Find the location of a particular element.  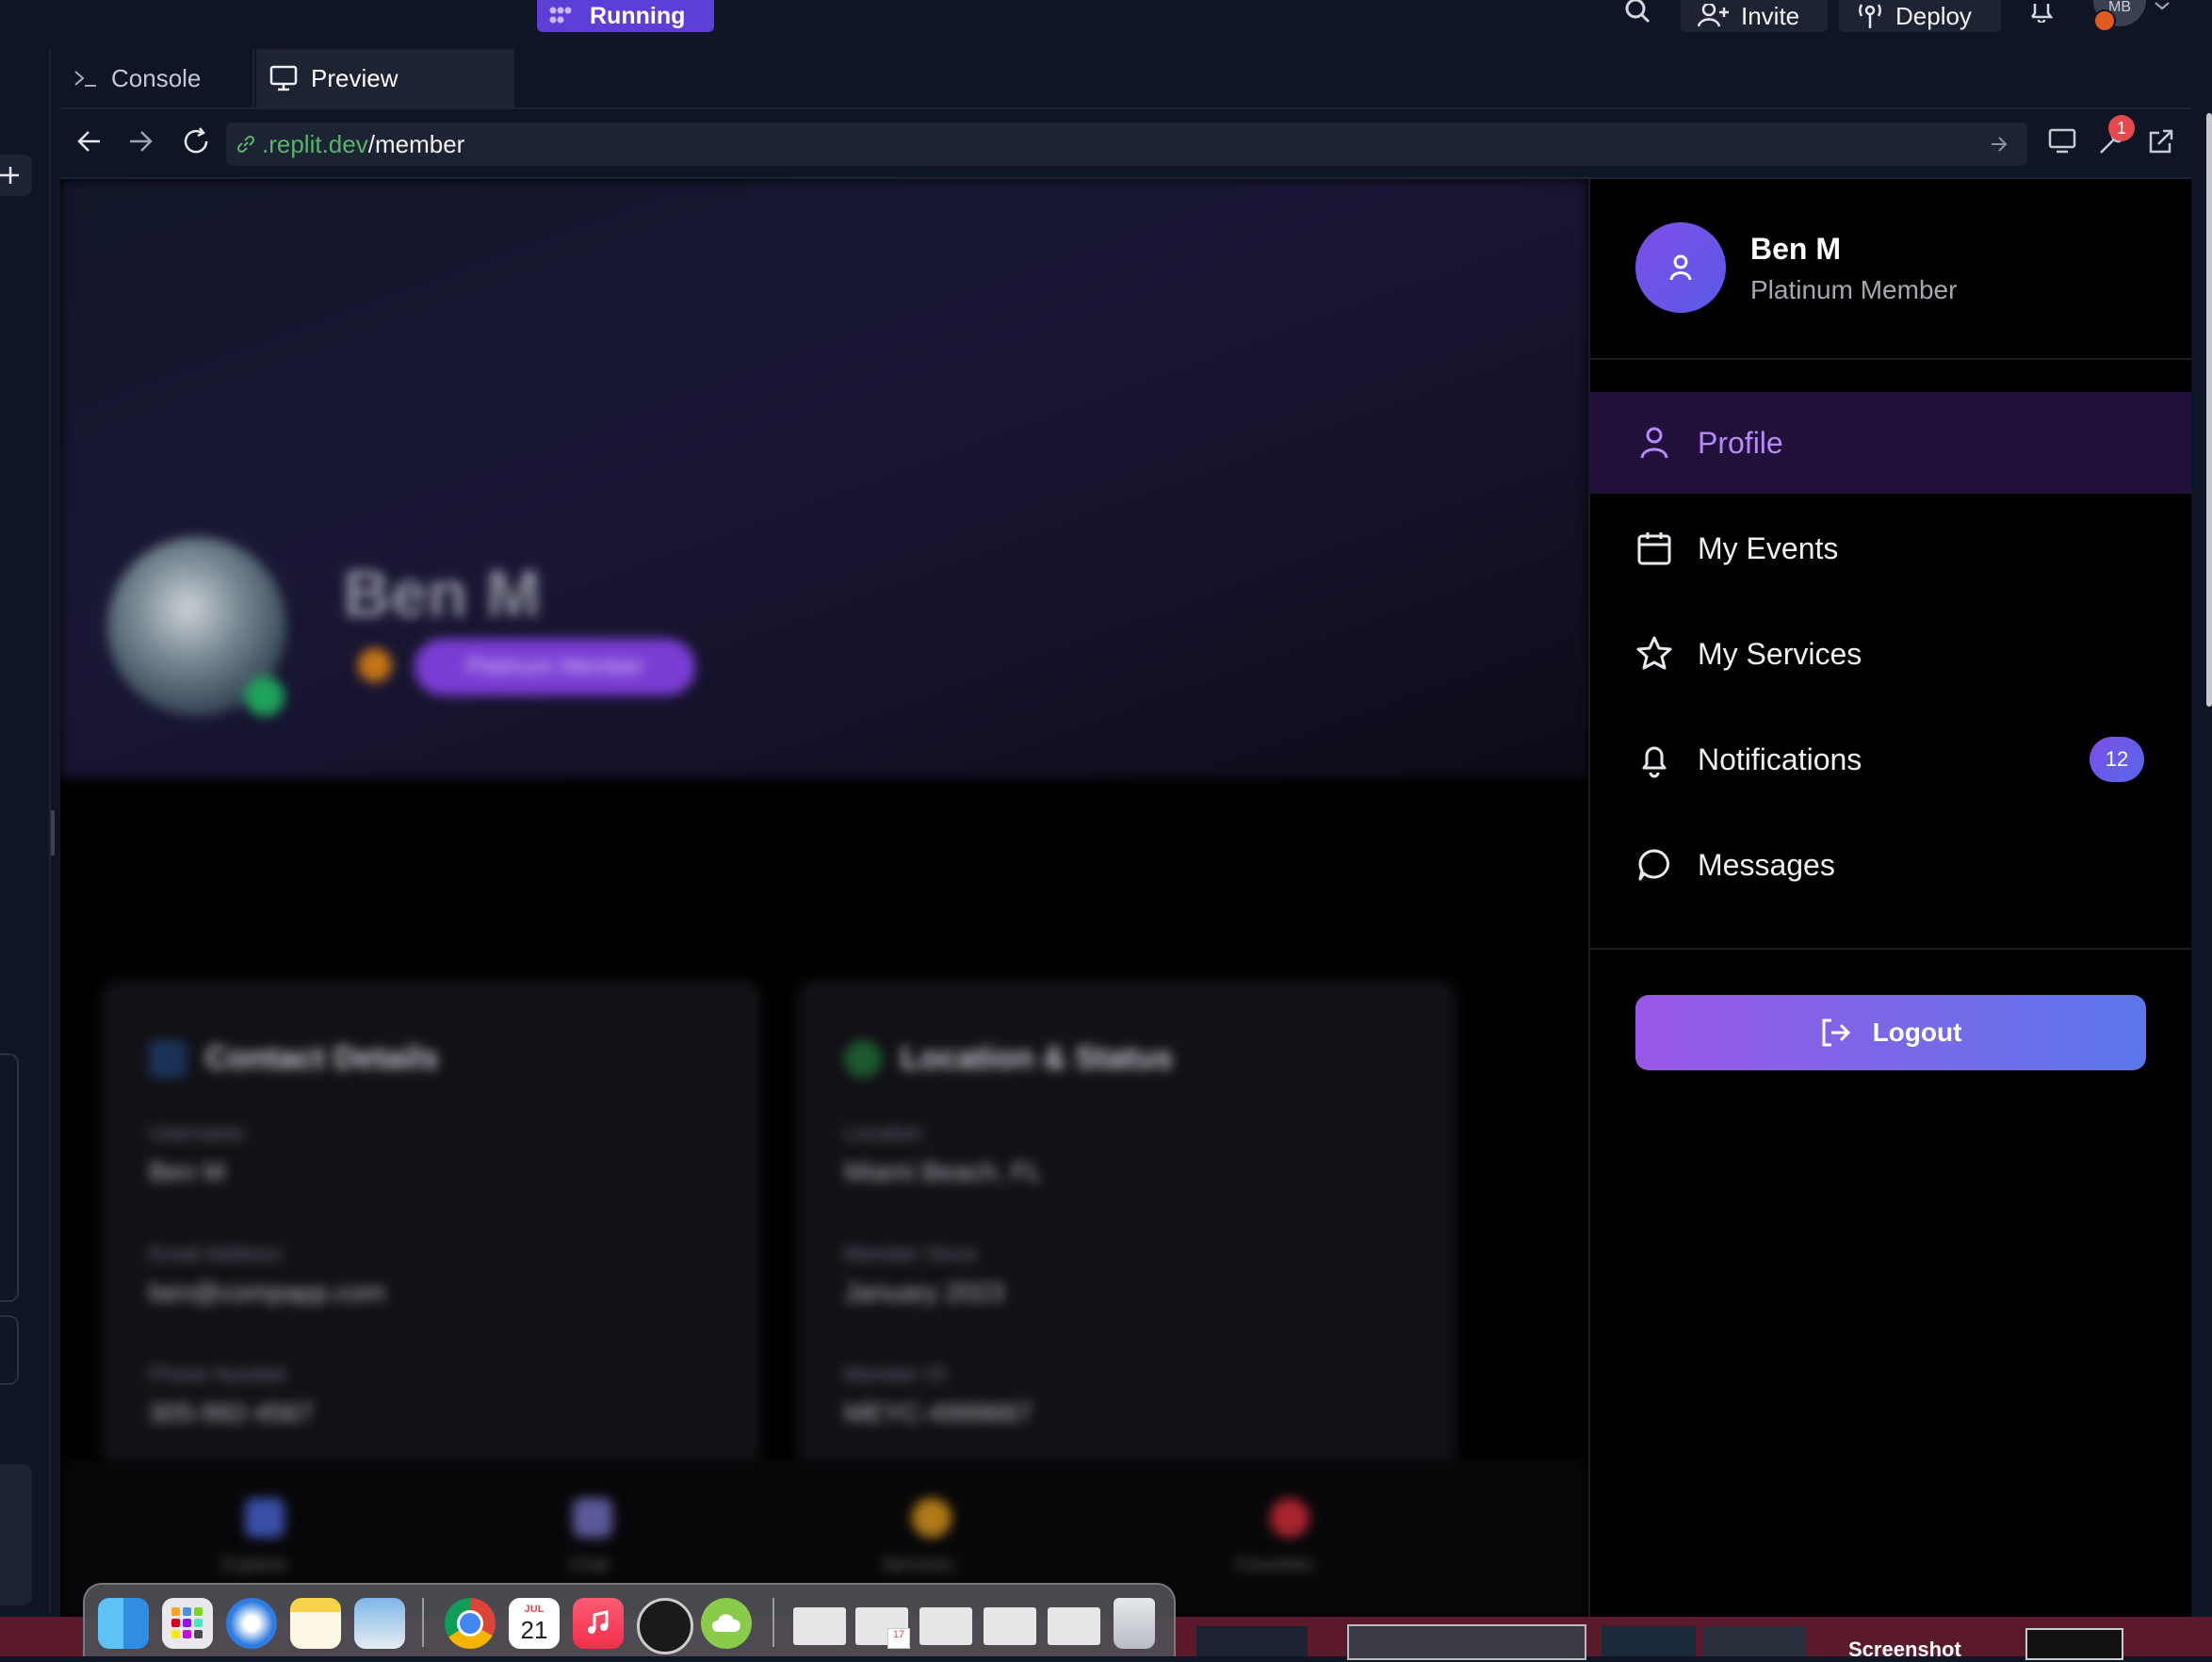

chat-icon is located at coordinates (592, 1518).